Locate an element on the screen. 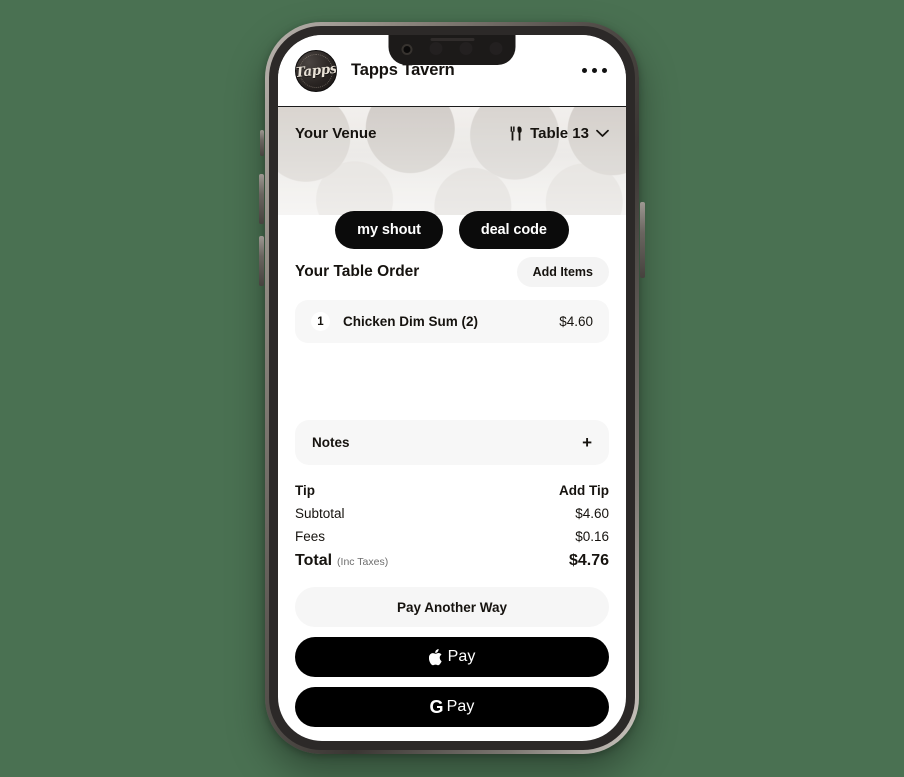 The height and width of the screenshot is (777, 904). table-row: 1 Chicken Dim Sum (2) $4.60 is located at coordinates (452, 321).